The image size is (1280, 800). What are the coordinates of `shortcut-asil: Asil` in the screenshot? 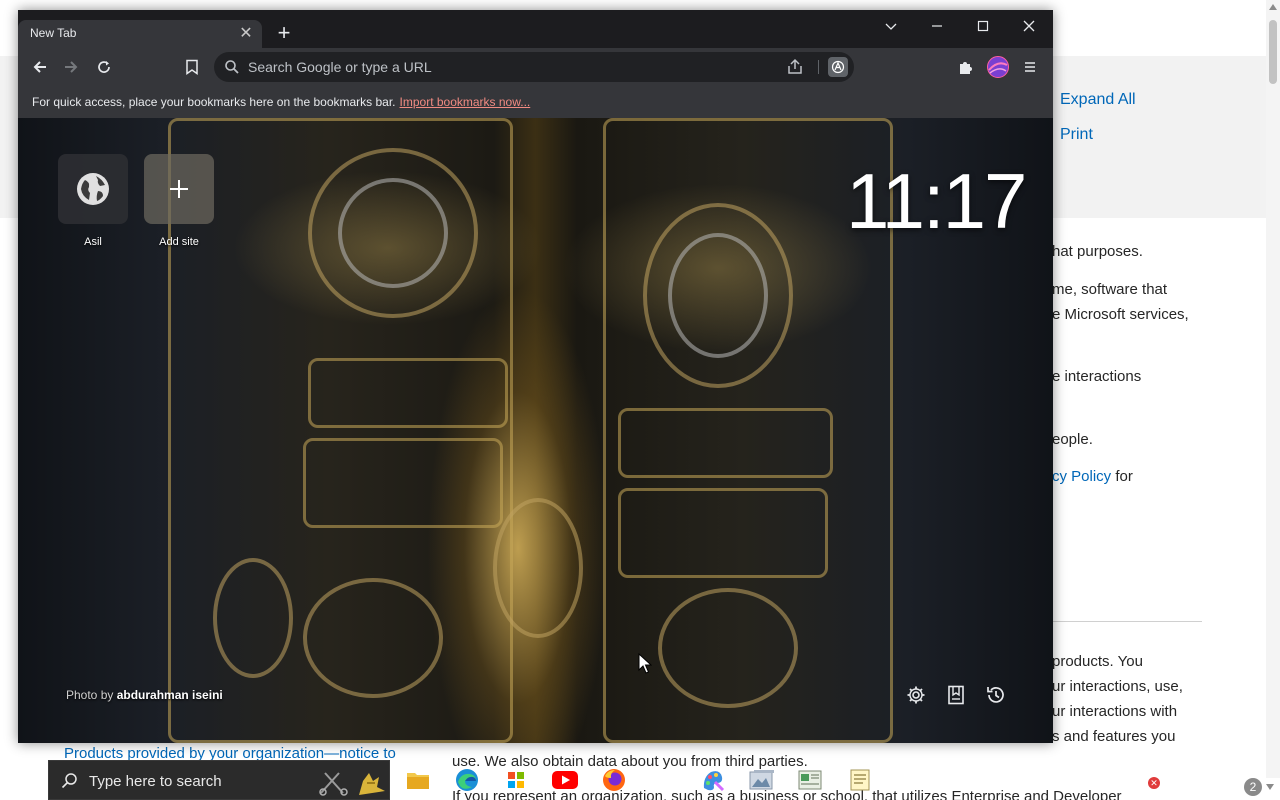 It's located at (93, 201).